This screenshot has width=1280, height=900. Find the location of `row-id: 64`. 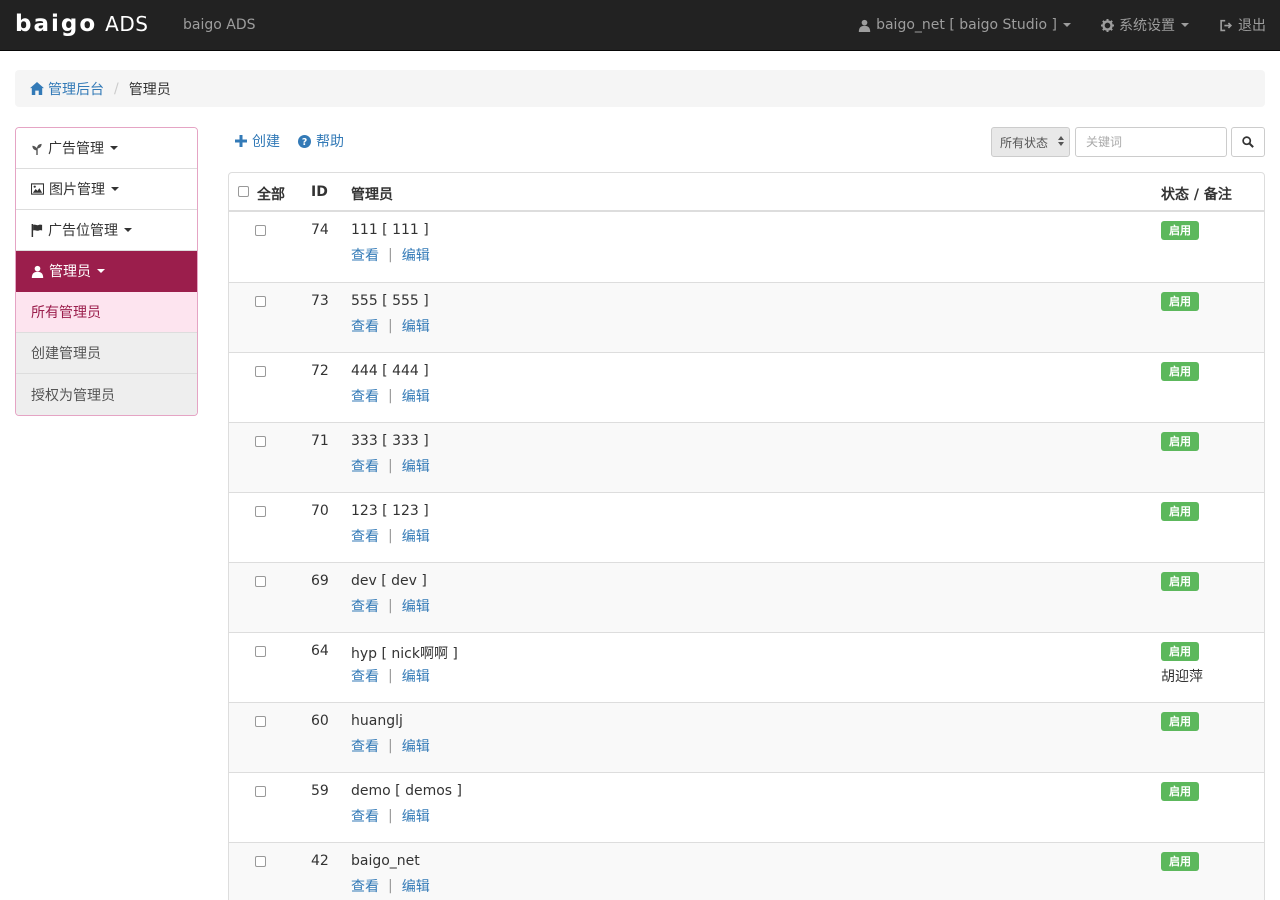

row-id: 64 is located at coordinates (320, 651).